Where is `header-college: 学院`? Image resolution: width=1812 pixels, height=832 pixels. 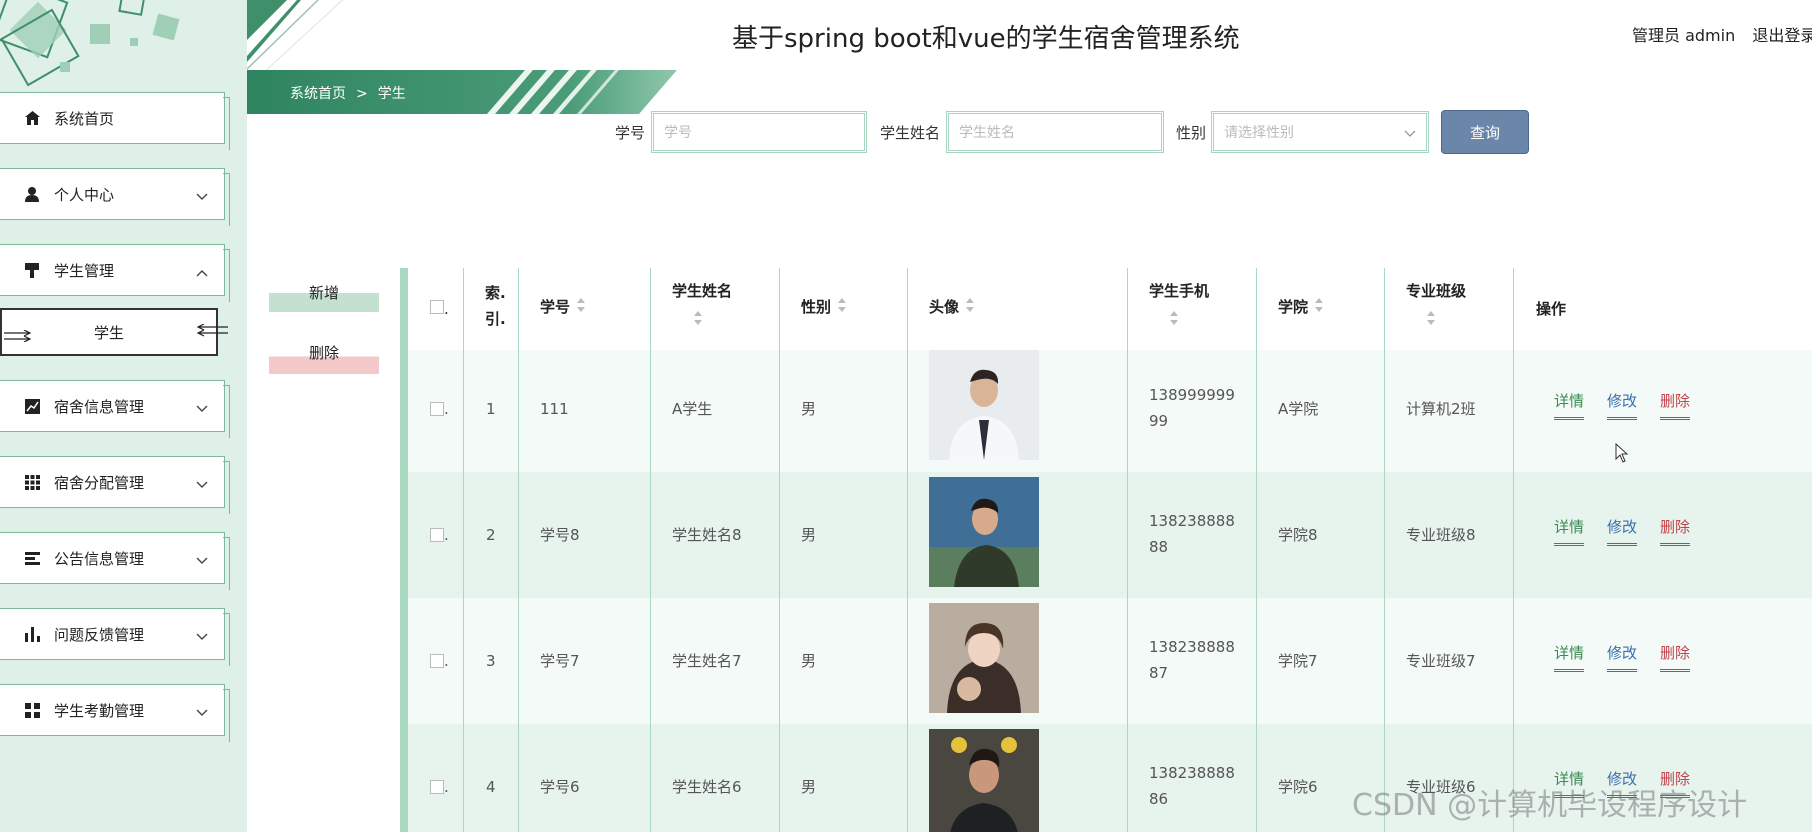
header-college: 学院 is located at coordinates (1301, 307).